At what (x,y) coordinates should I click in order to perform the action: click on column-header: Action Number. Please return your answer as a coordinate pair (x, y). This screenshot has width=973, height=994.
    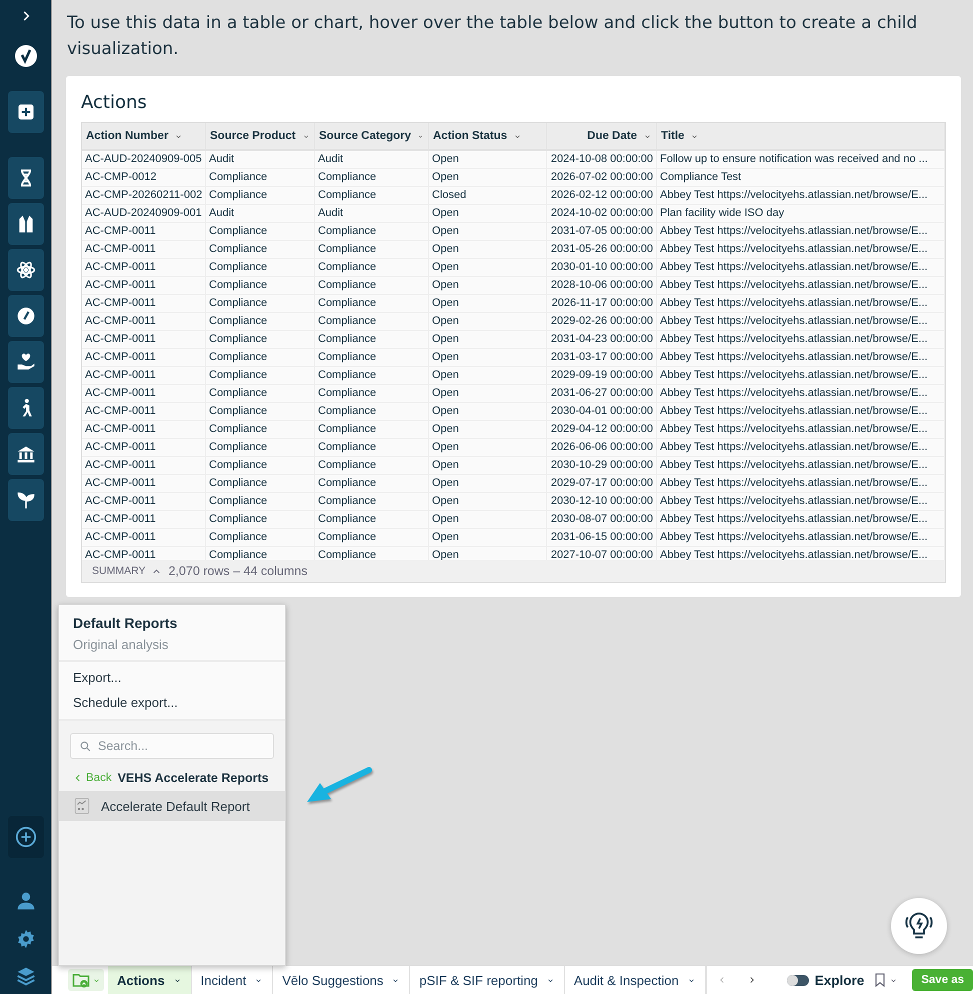
    Looking at the image, I should click on (144, 136).